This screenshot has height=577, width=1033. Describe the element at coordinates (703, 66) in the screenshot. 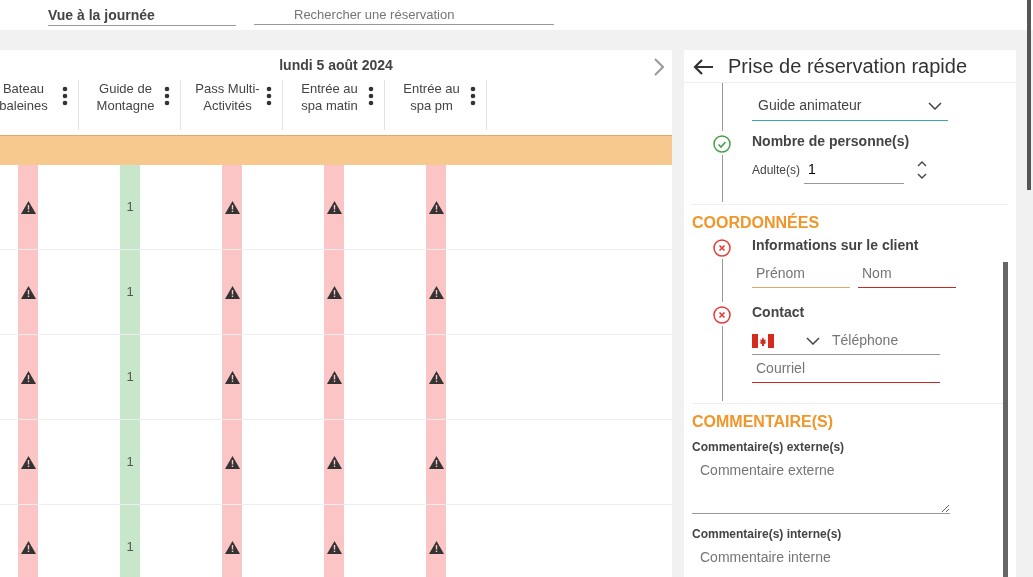

I see `back-arrow-icon` at that location.